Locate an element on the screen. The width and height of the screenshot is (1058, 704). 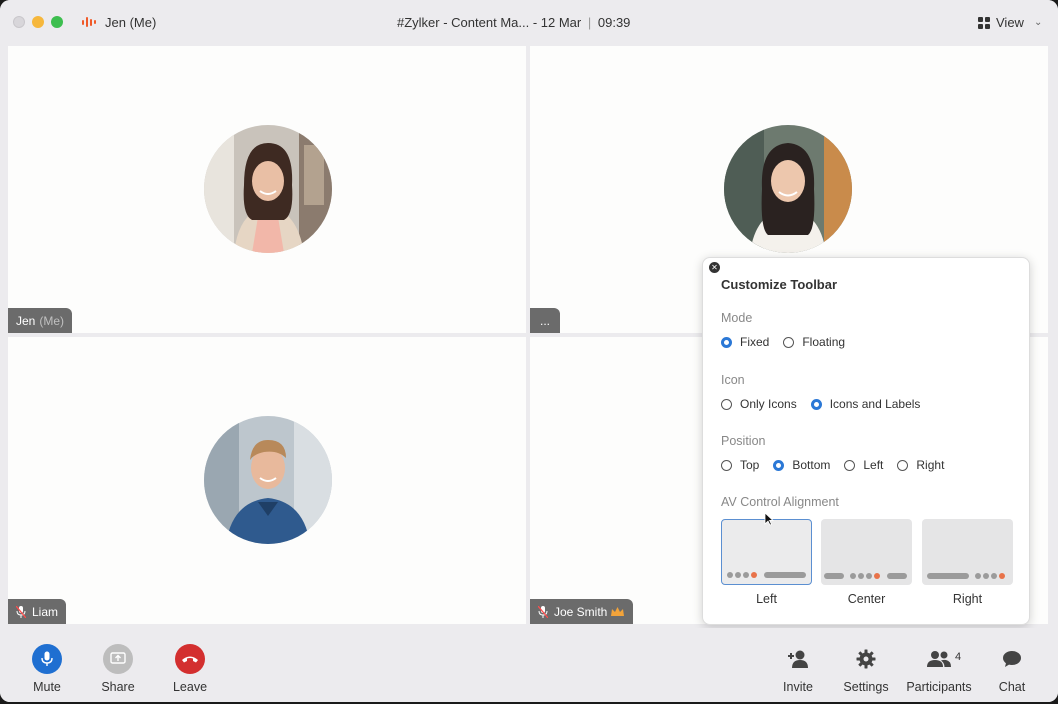
participant-name: Joe Smith is located at coordinates (581, 611).